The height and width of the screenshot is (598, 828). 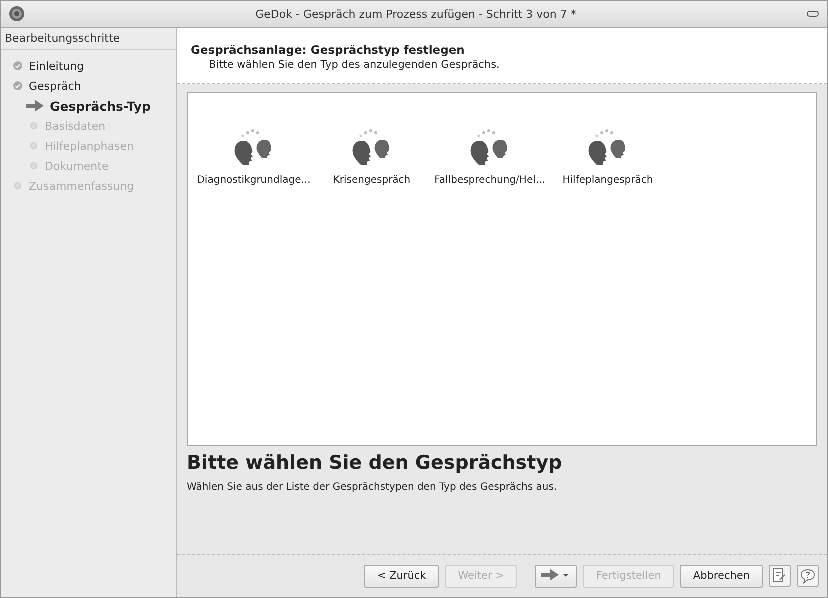 I want to click on arrow-dropdown-icon, so click(x=556, y=574).